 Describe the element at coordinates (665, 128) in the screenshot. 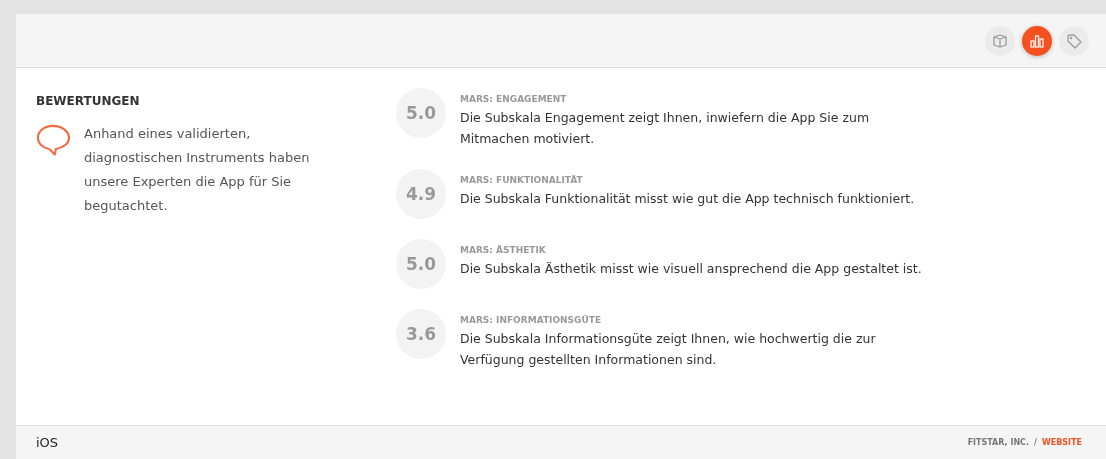

I see `rating-description: Die Subskala Engagement zeigt Ihnen, inwiefern die App Sie zum Mitmachen motiviert.` at that location.